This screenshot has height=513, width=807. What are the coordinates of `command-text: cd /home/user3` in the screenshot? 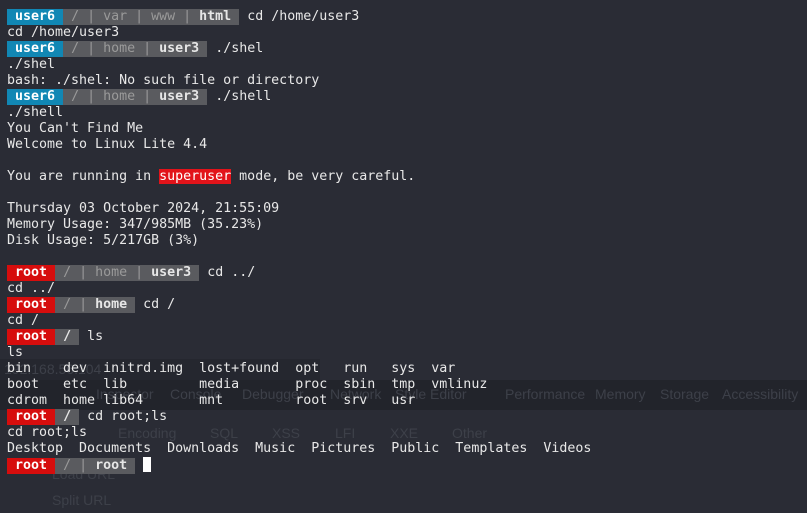 It's located at (303, 16).